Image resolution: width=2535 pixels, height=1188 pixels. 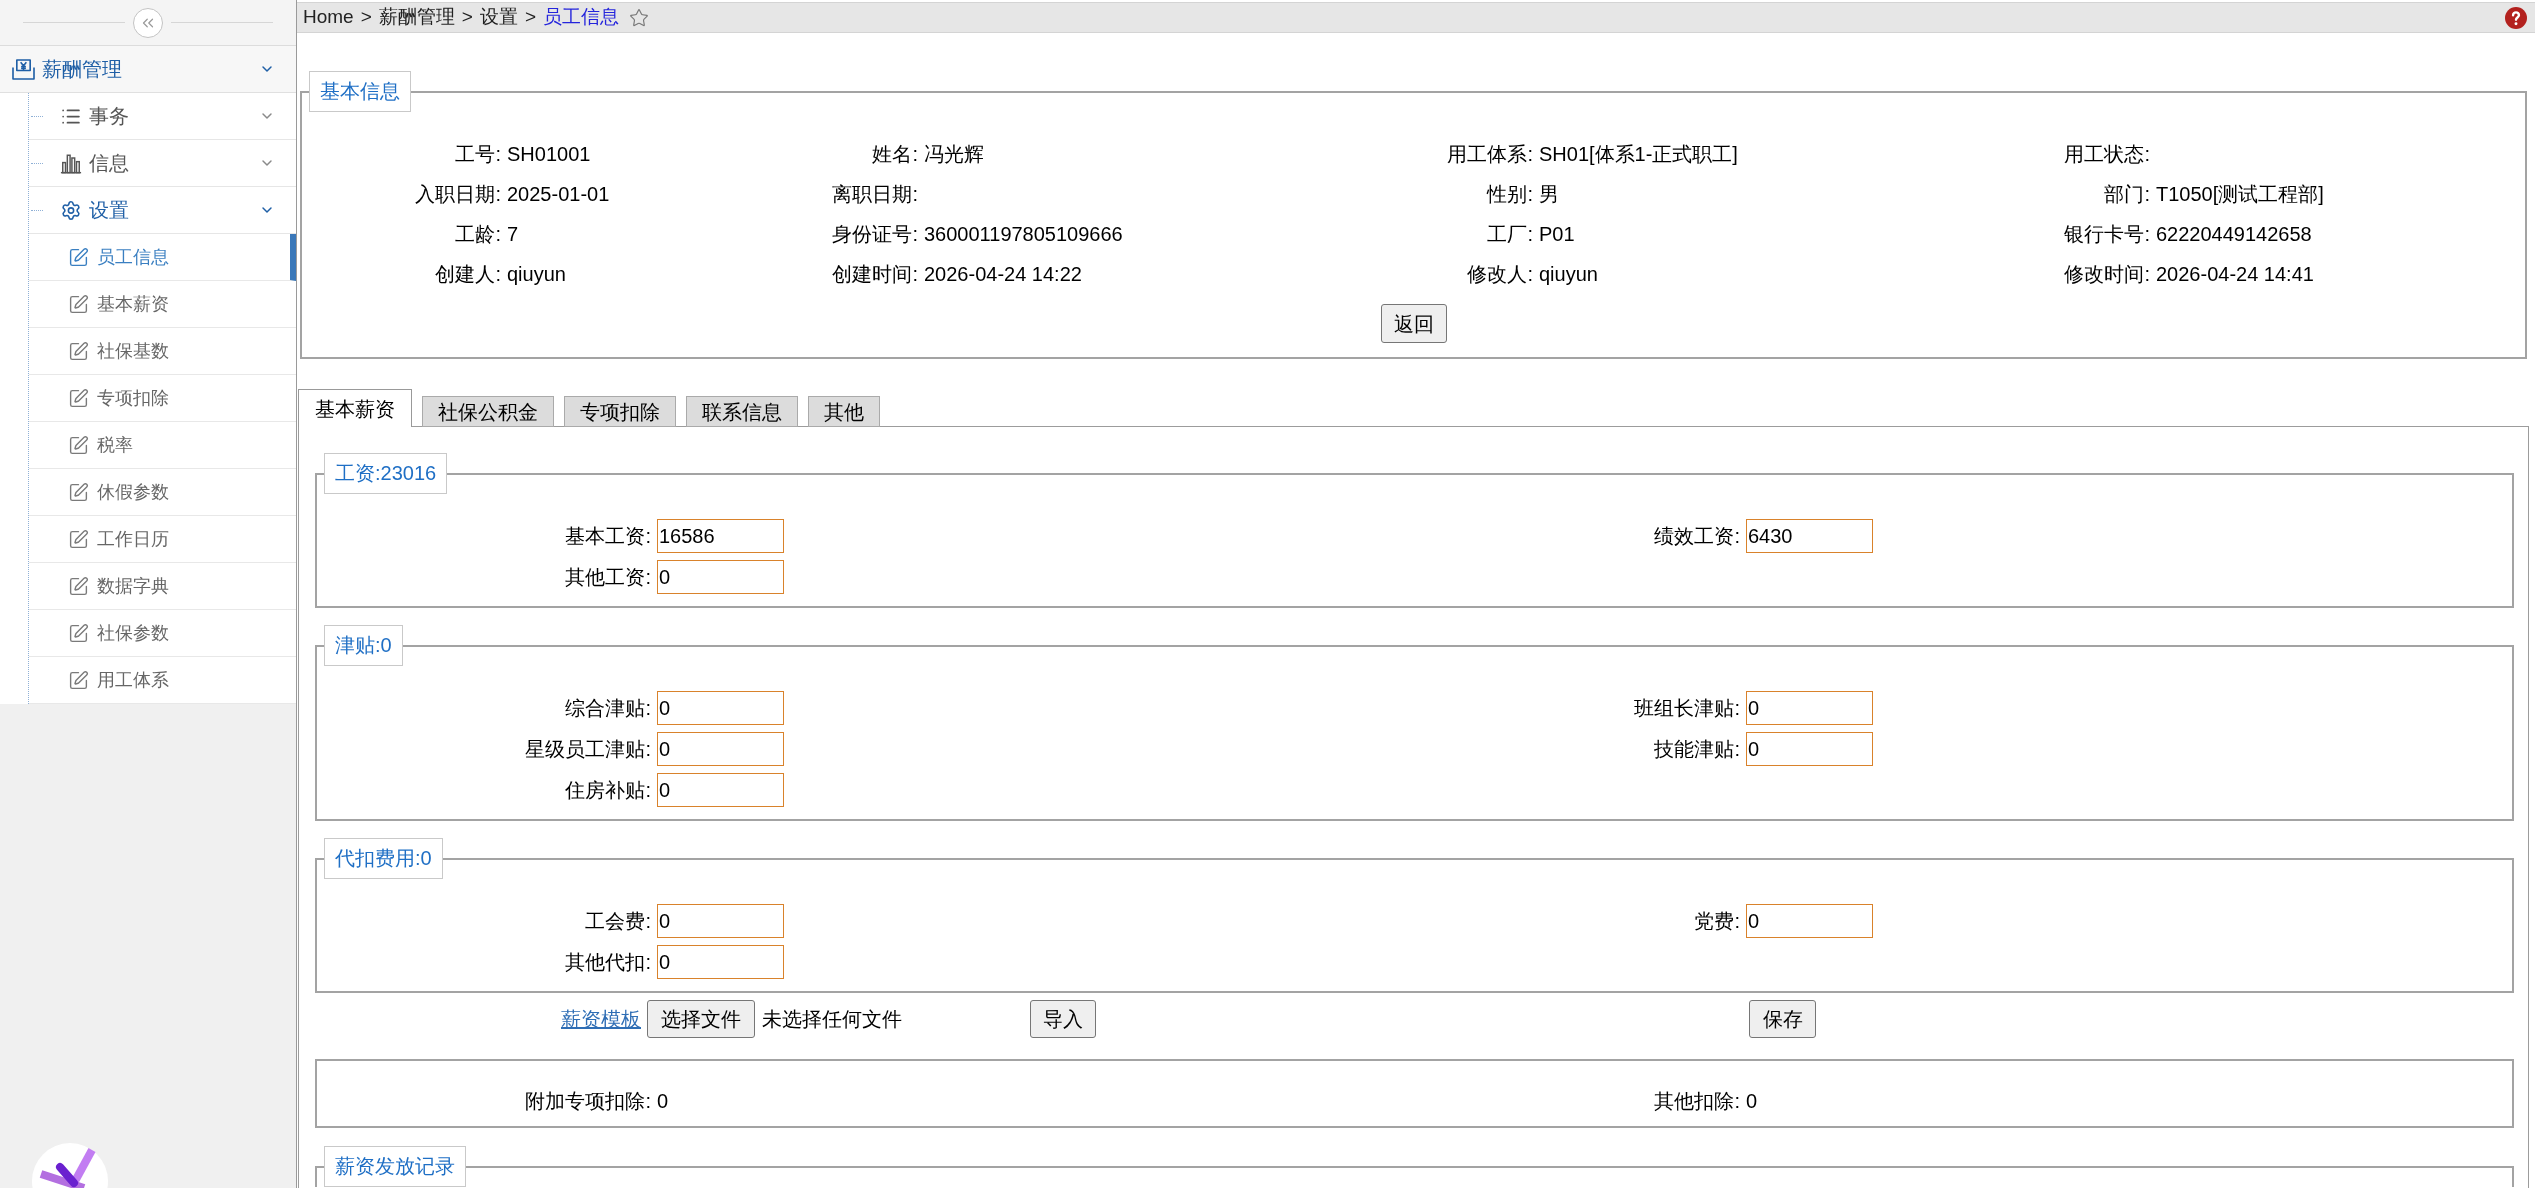 What do you see at coordinates (875, 274) in the screenshot?
I see `field-label: 创建时间:` at bounding box center [875, 274].